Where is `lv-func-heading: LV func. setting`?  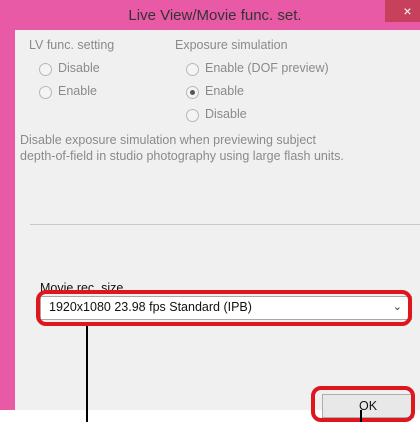 lv-func-heading: LV func. setting is located at coordinates (72, 45).